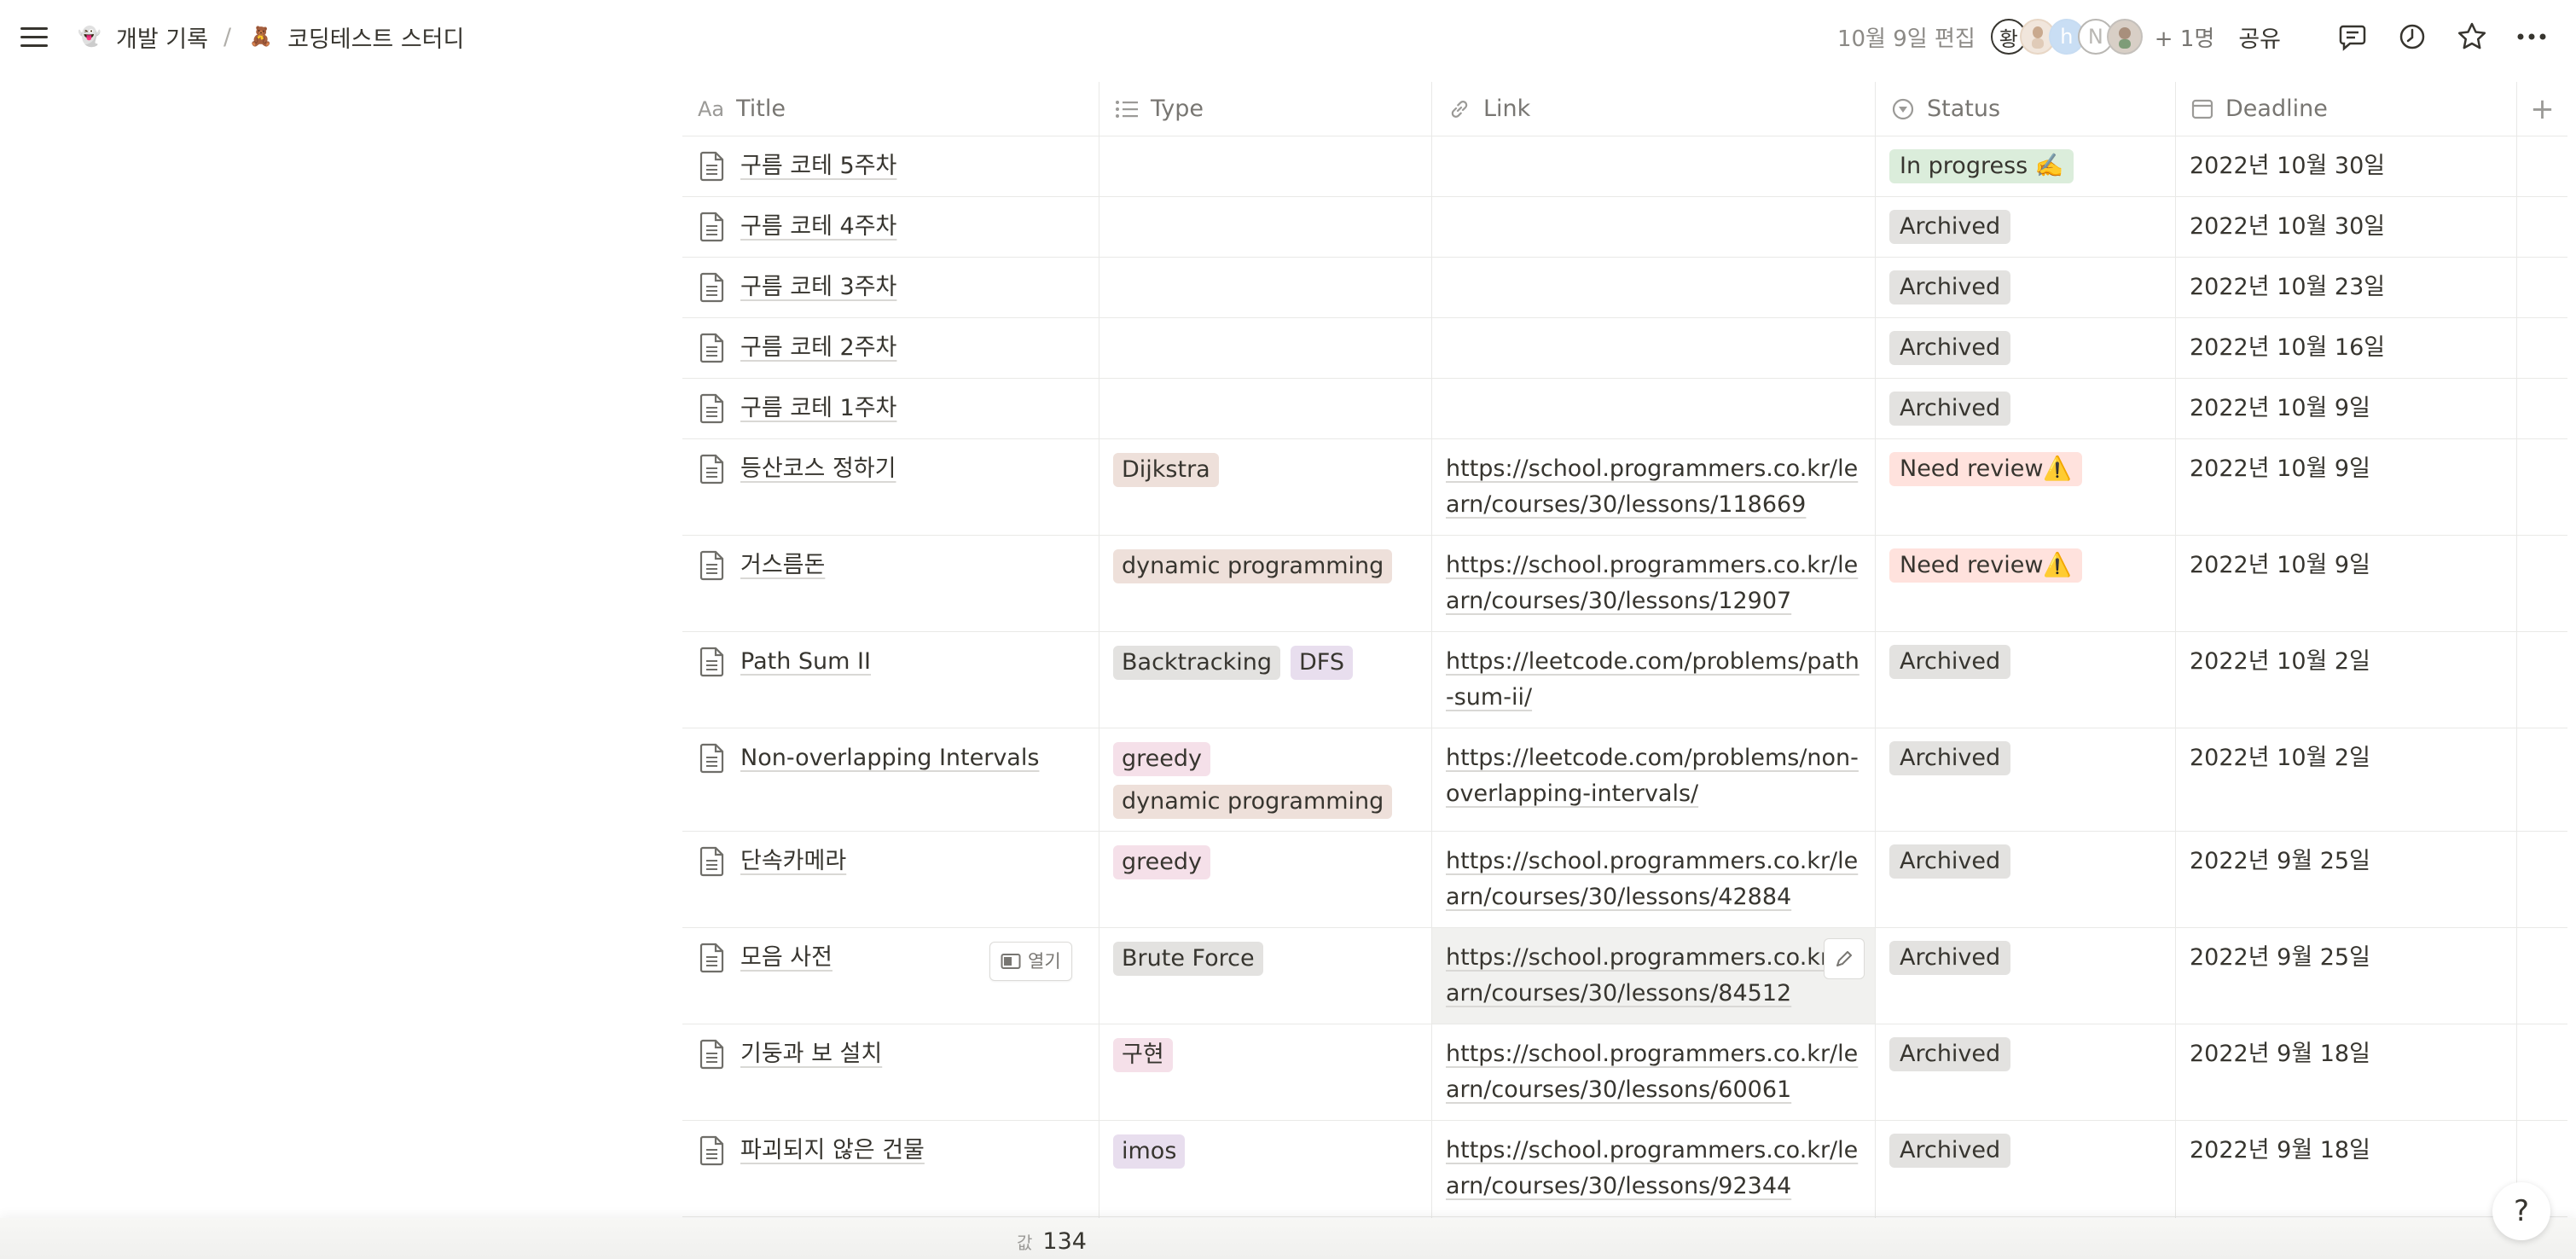  I want to click on type-tag: DFS, so click(1322, 663).